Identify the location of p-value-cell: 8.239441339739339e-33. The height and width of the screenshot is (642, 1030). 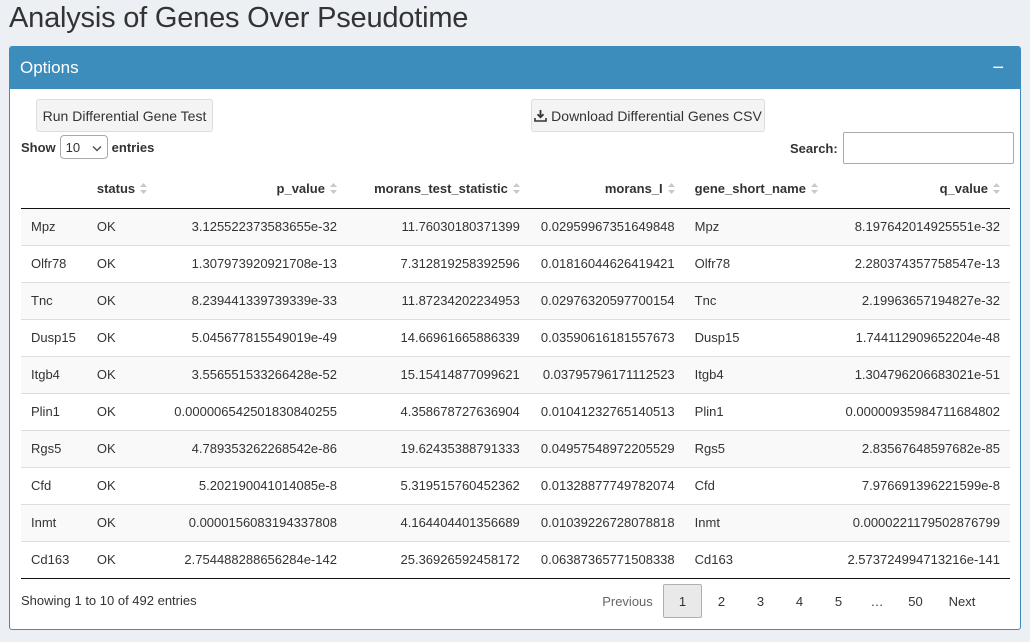
(254, 300).